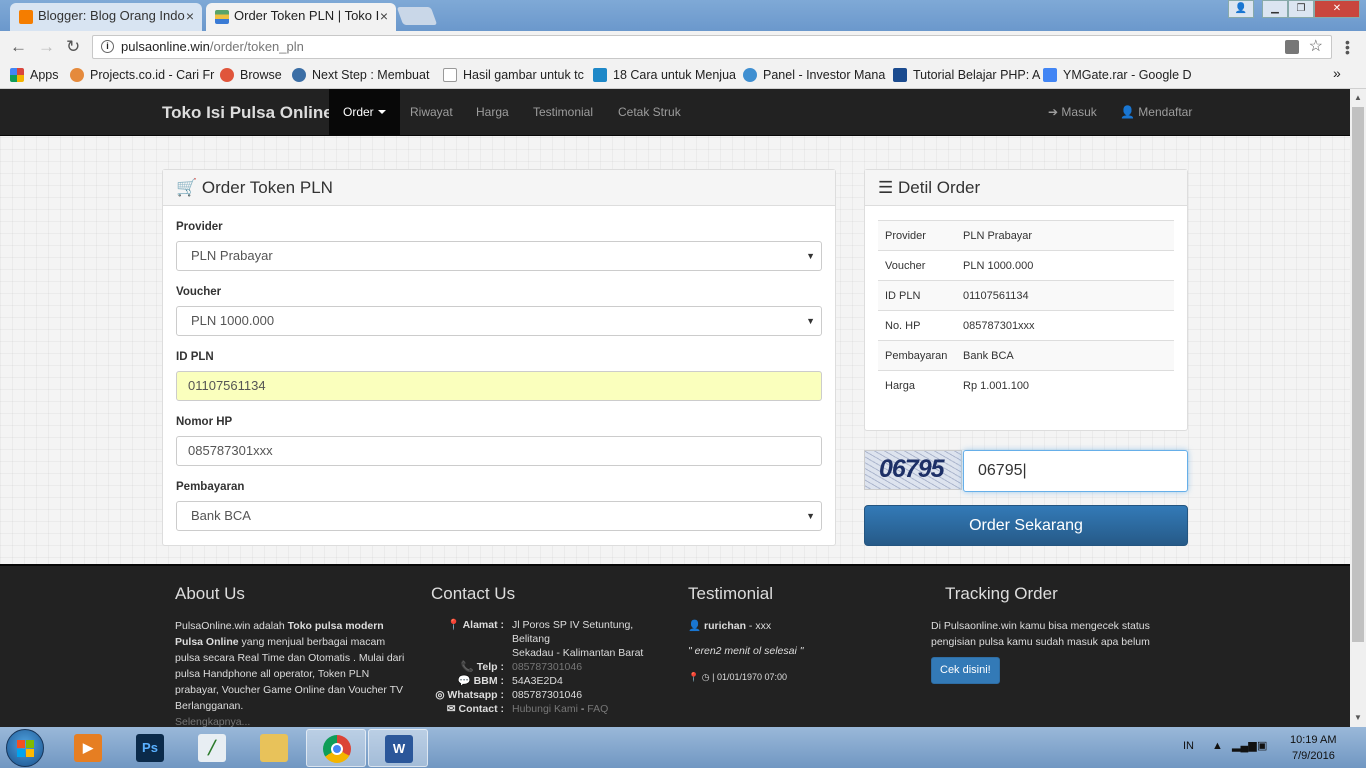  What do you see at coordinates (251, 75) in the screenshot?
I see `bookmark-browse: Browse` at bounding box center [251, 75].